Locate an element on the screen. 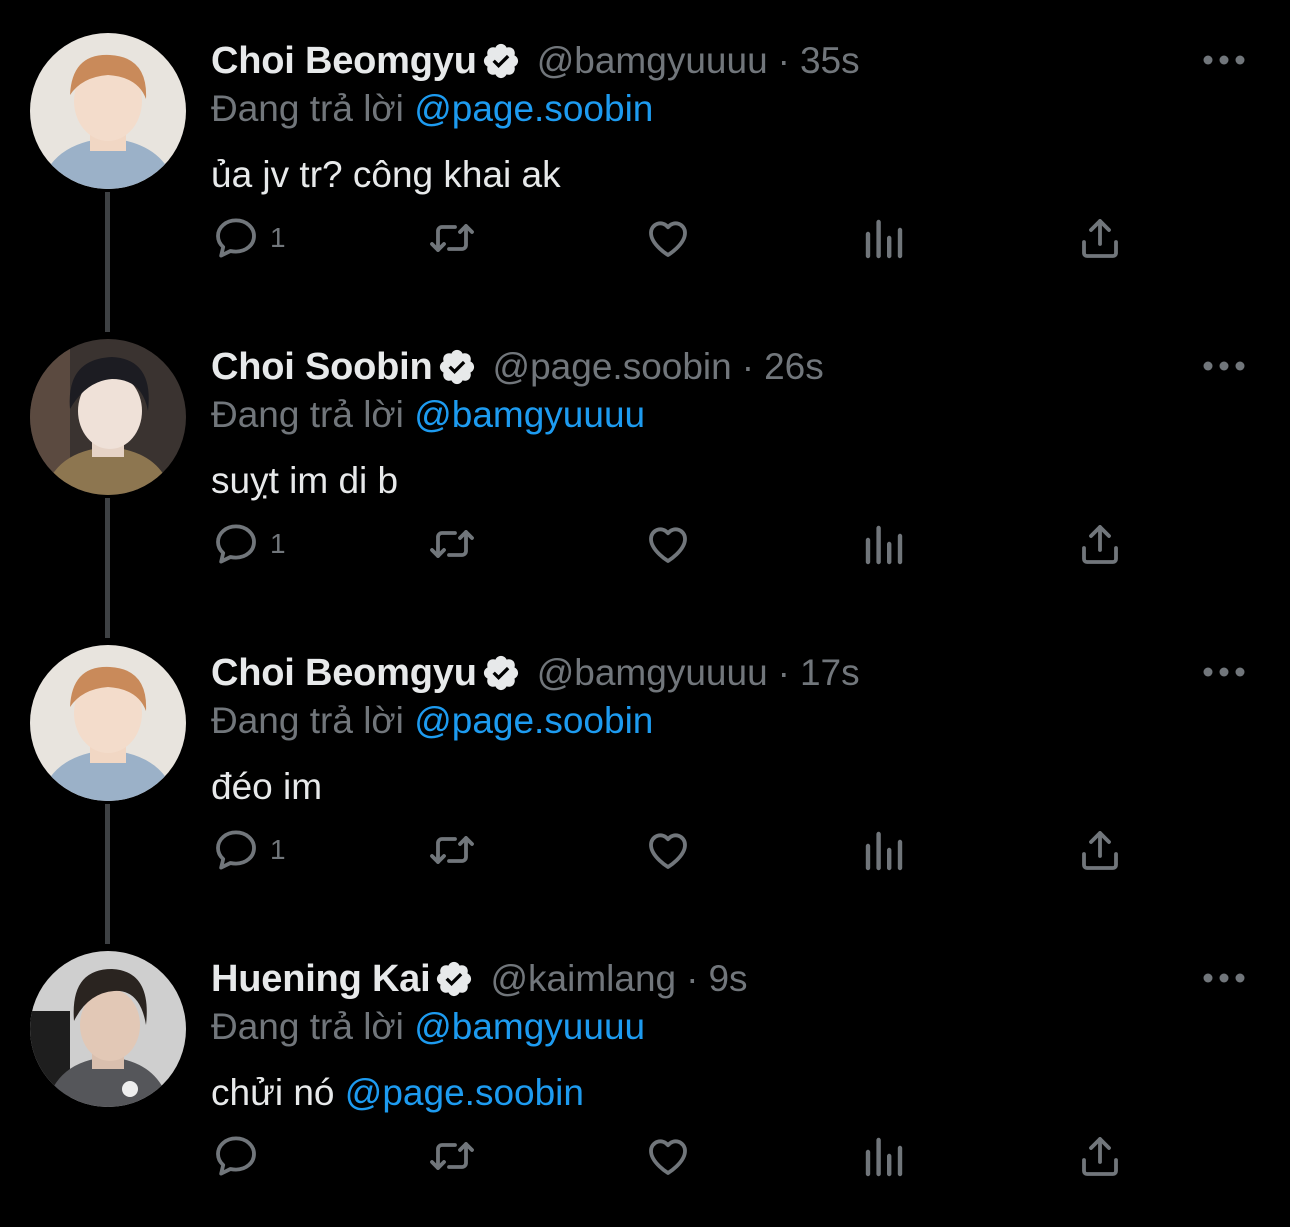 The height and width of the screenshot is (1227, 1290). timestamp: 9s is located at coordinates (727, 979).